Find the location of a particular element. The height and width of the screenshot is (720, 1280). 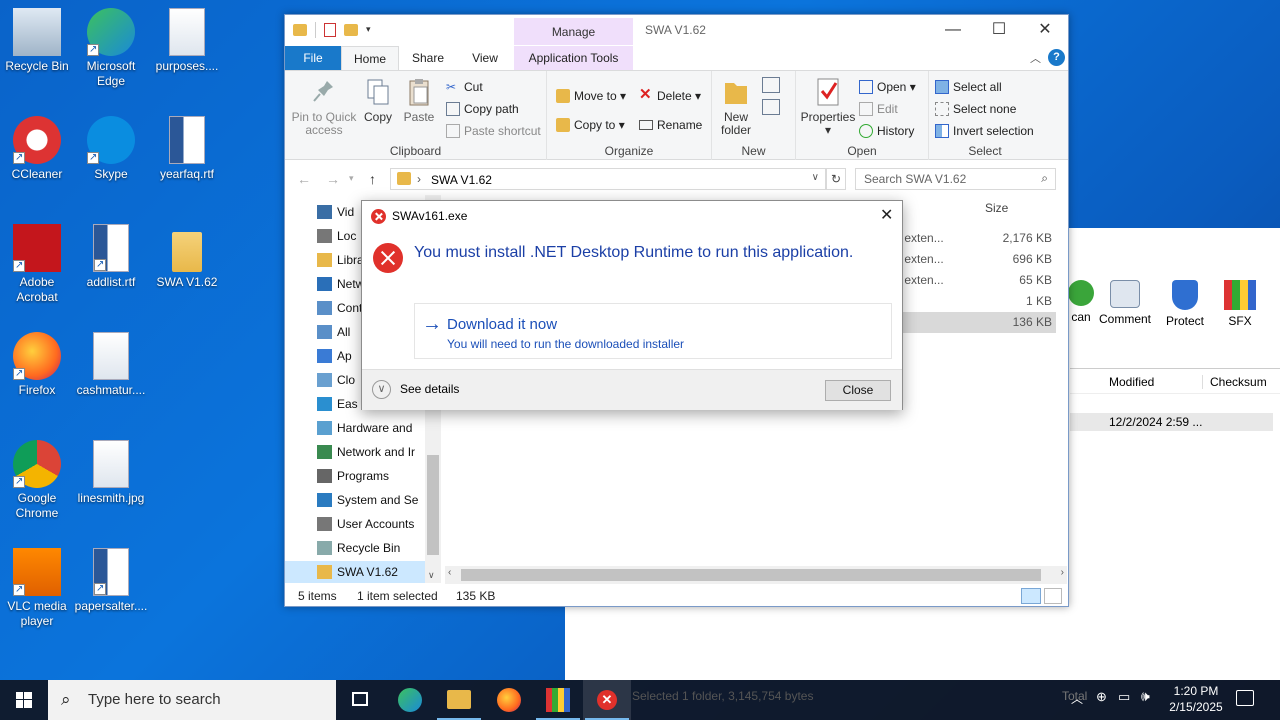

volume-icon: 🕪 is located at coordinates (1145, 696).